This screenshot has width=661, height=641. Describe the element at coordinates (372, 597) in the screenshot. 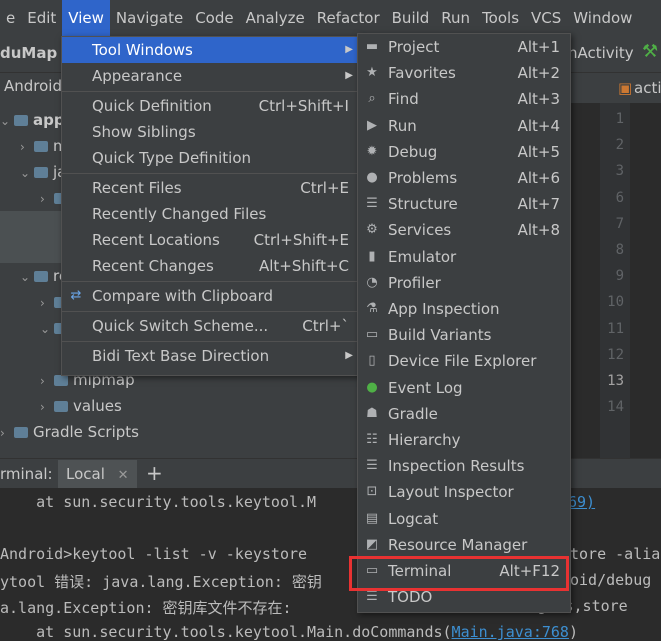

I see `todo-icon: ☰` at that location.